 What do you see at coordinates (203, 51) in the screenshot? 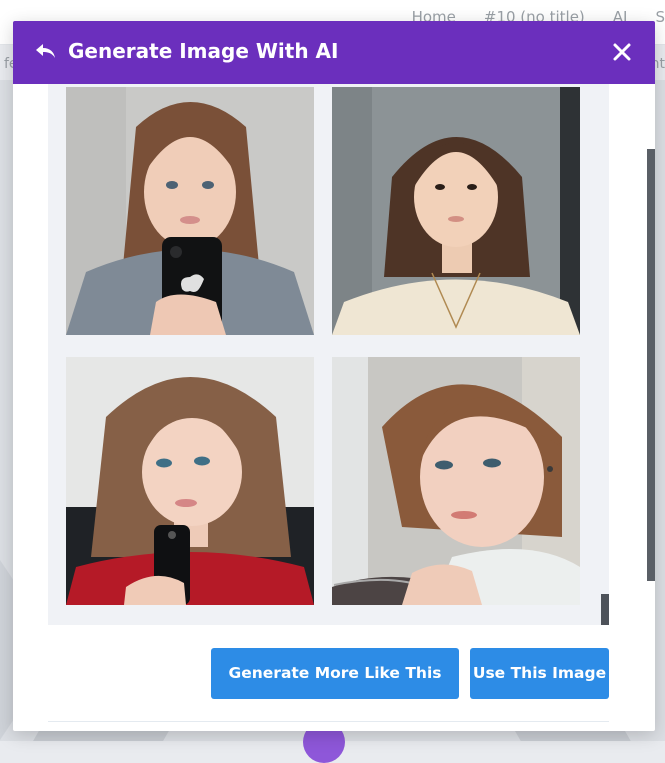
I see `modal-title: Generate Image With AI` at bounding box center [203, 51].